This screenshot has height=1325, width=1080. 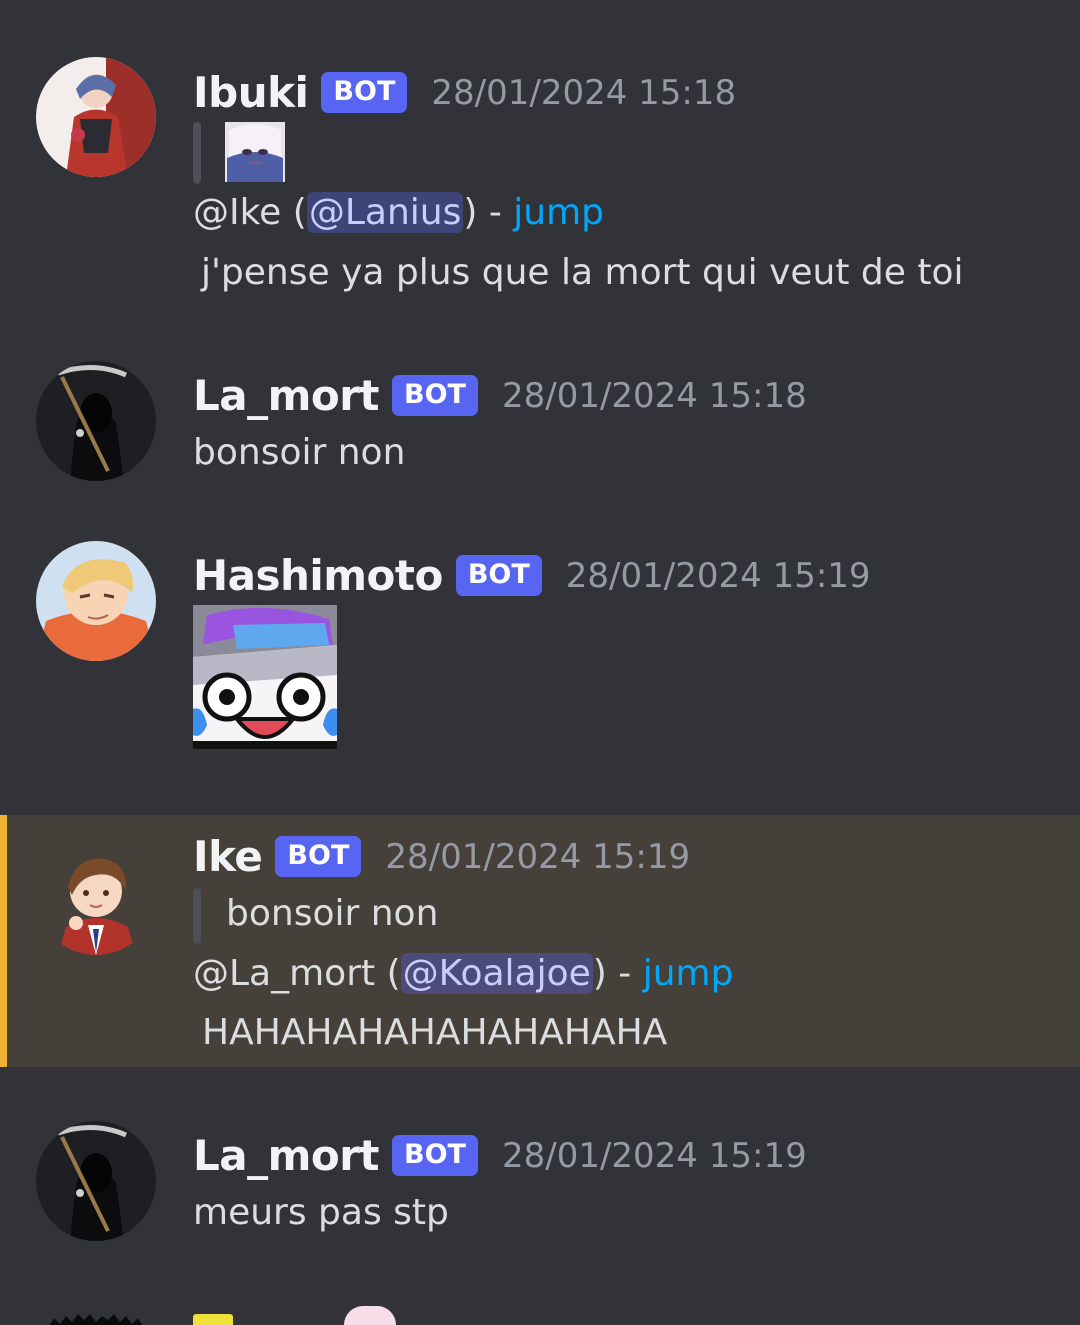 I want to click on quoted-text: bonsoir non, so click(x=332, y=913).